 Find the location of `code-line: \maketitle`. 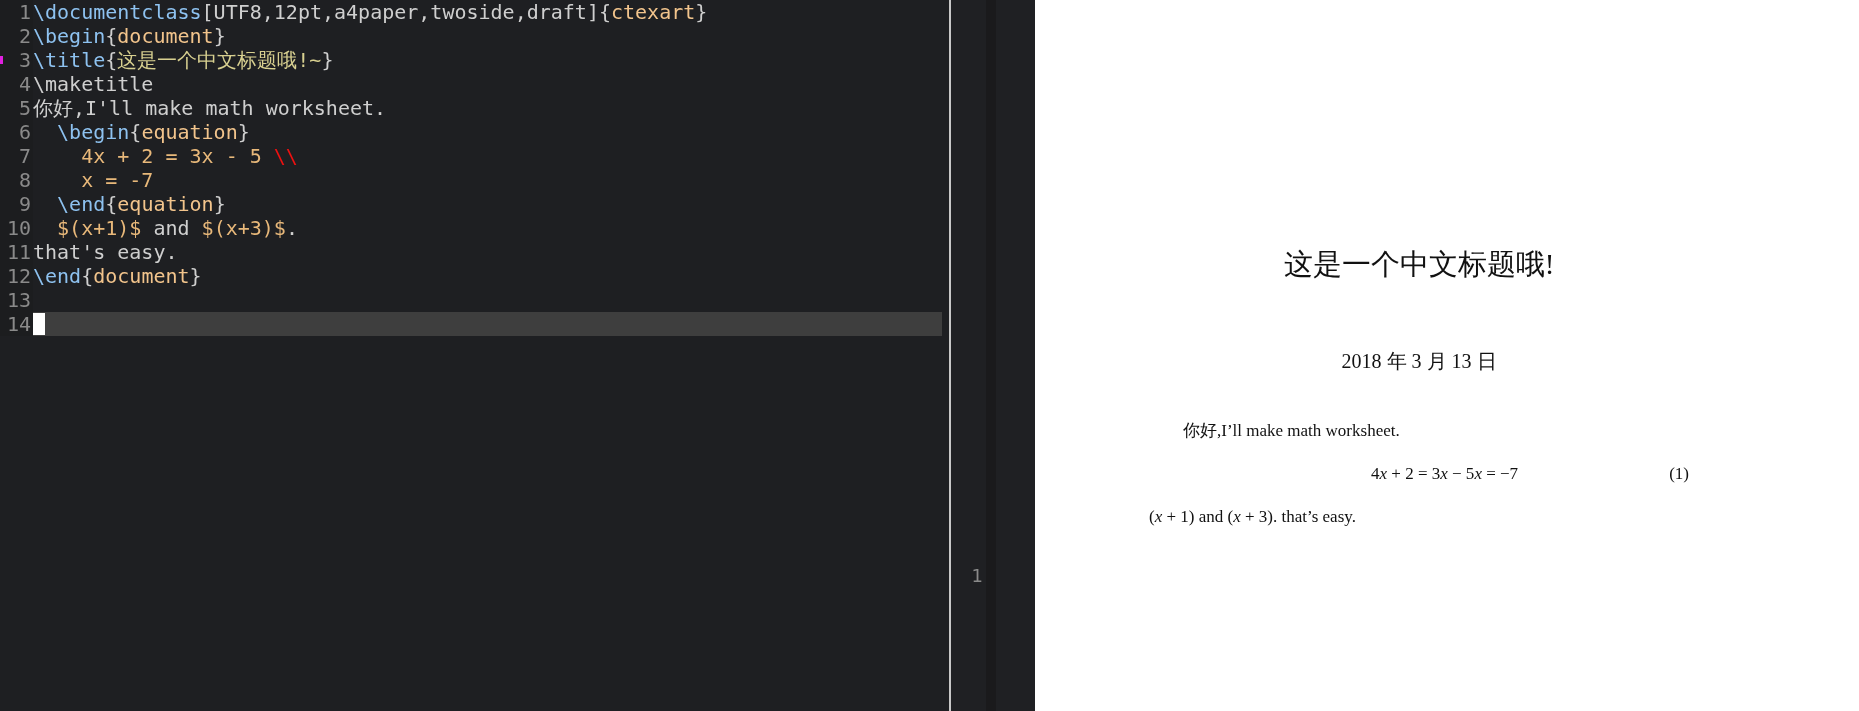

code-line: \maketitle is located at coordinates (93, 84).